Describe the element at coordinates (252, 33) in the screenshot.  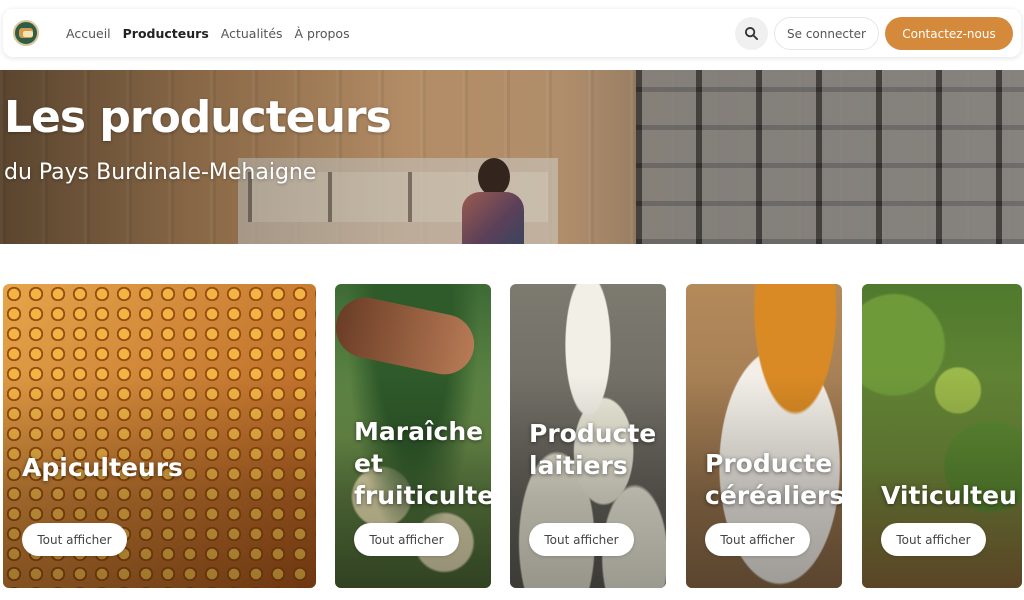
I see `nav-link-actualites: Actualités` at that location.